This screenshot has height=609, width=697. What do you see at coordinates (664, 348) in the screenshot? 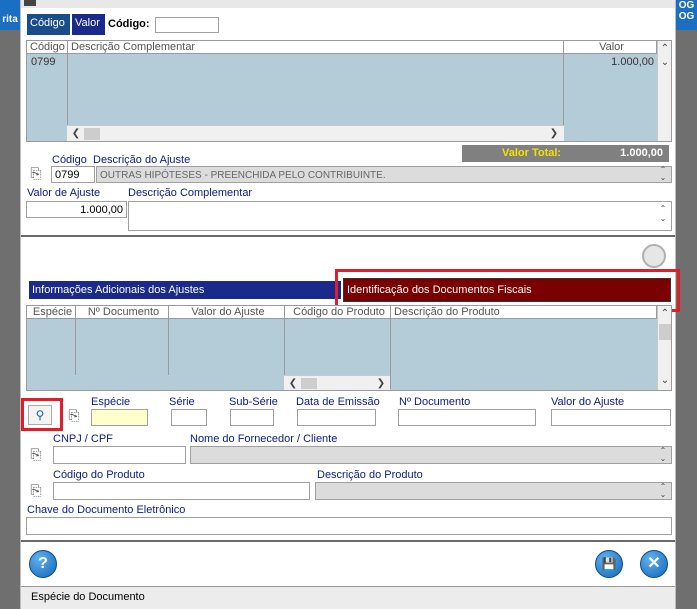
I see `docs-vertical-scrollbar: ⌃ ⌄` at bounding box center [664, 348].